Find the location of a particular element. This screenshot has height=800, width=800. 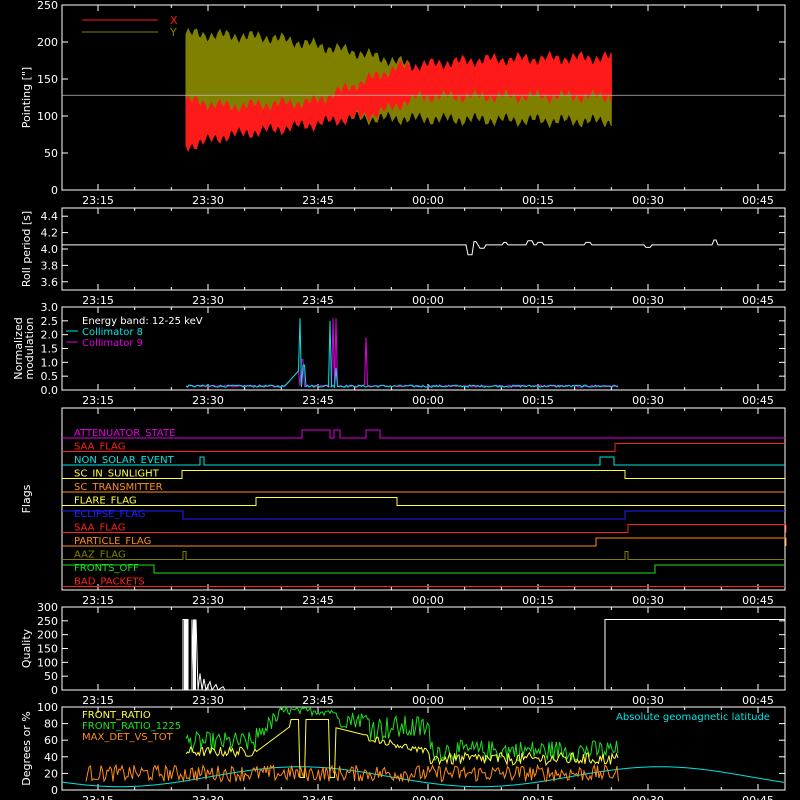

roll-ytick-label: 3.8 is located at coordinates (50, 265).